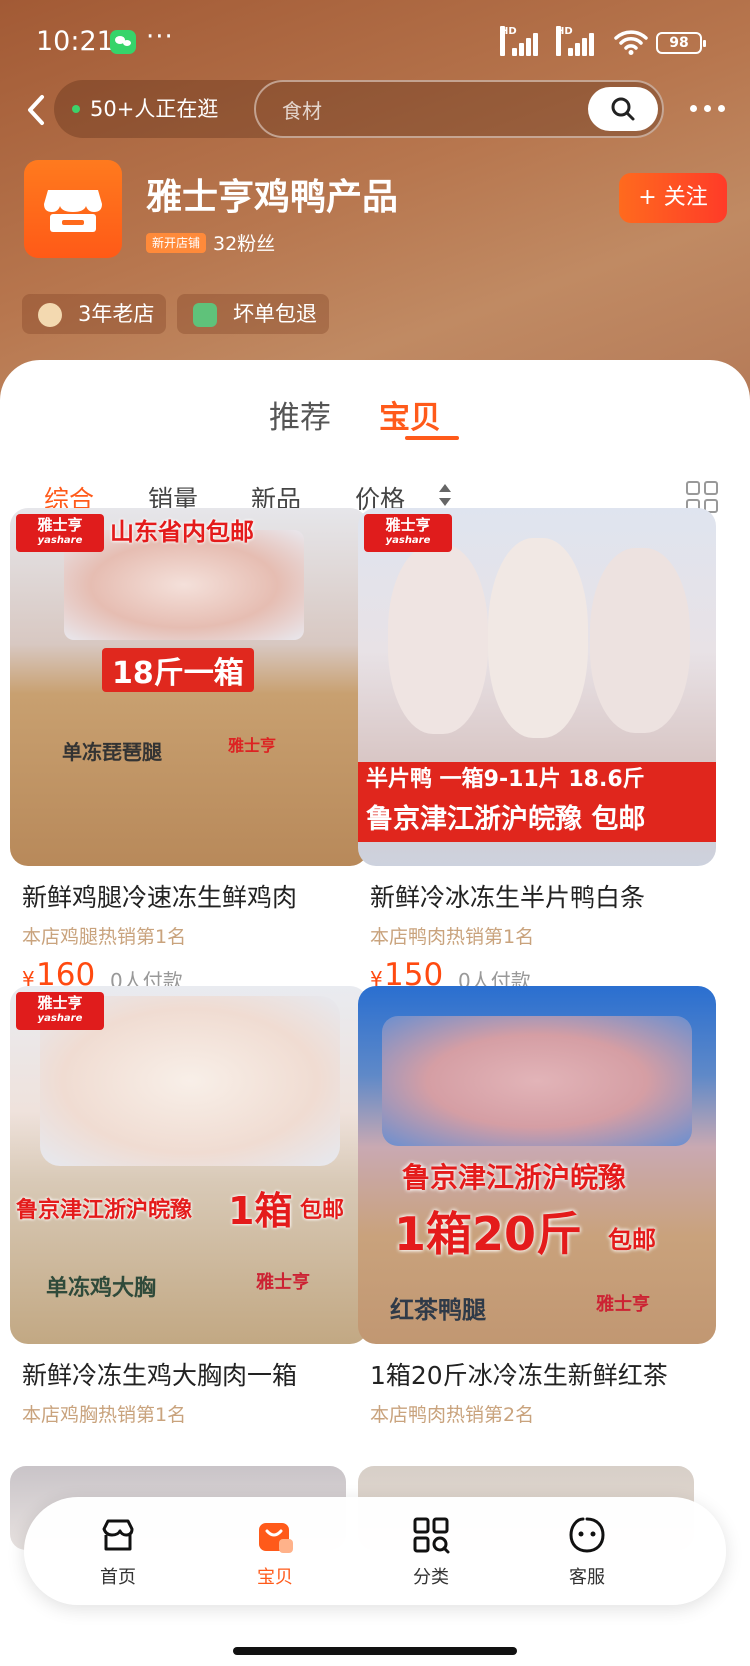 This screenshot has height=1666, width=750. I want to click on battery-icon: 98, so click(681, 43).